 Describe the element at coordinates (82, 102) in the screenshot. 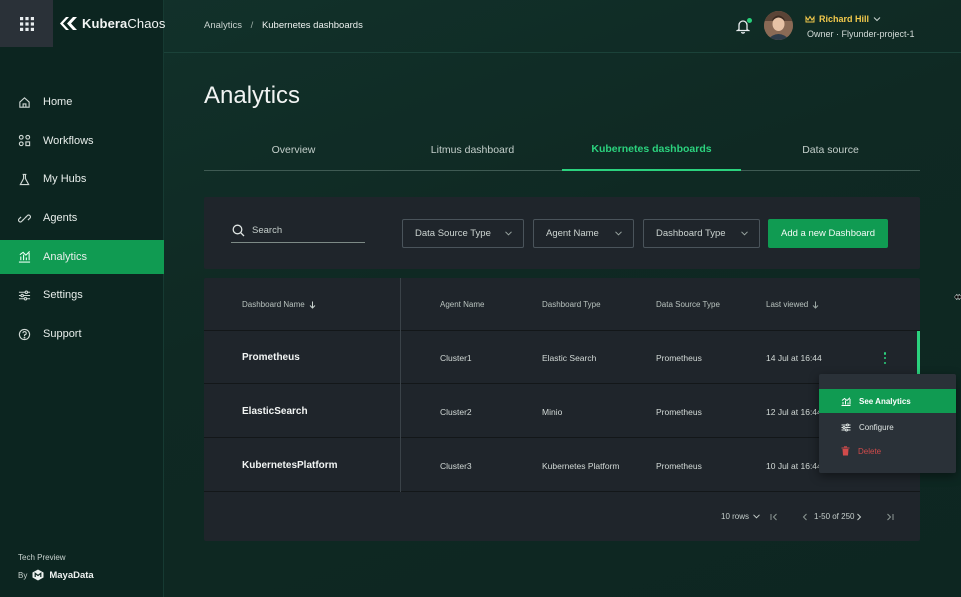

I see `sidebar-item-home: Home` at that location.